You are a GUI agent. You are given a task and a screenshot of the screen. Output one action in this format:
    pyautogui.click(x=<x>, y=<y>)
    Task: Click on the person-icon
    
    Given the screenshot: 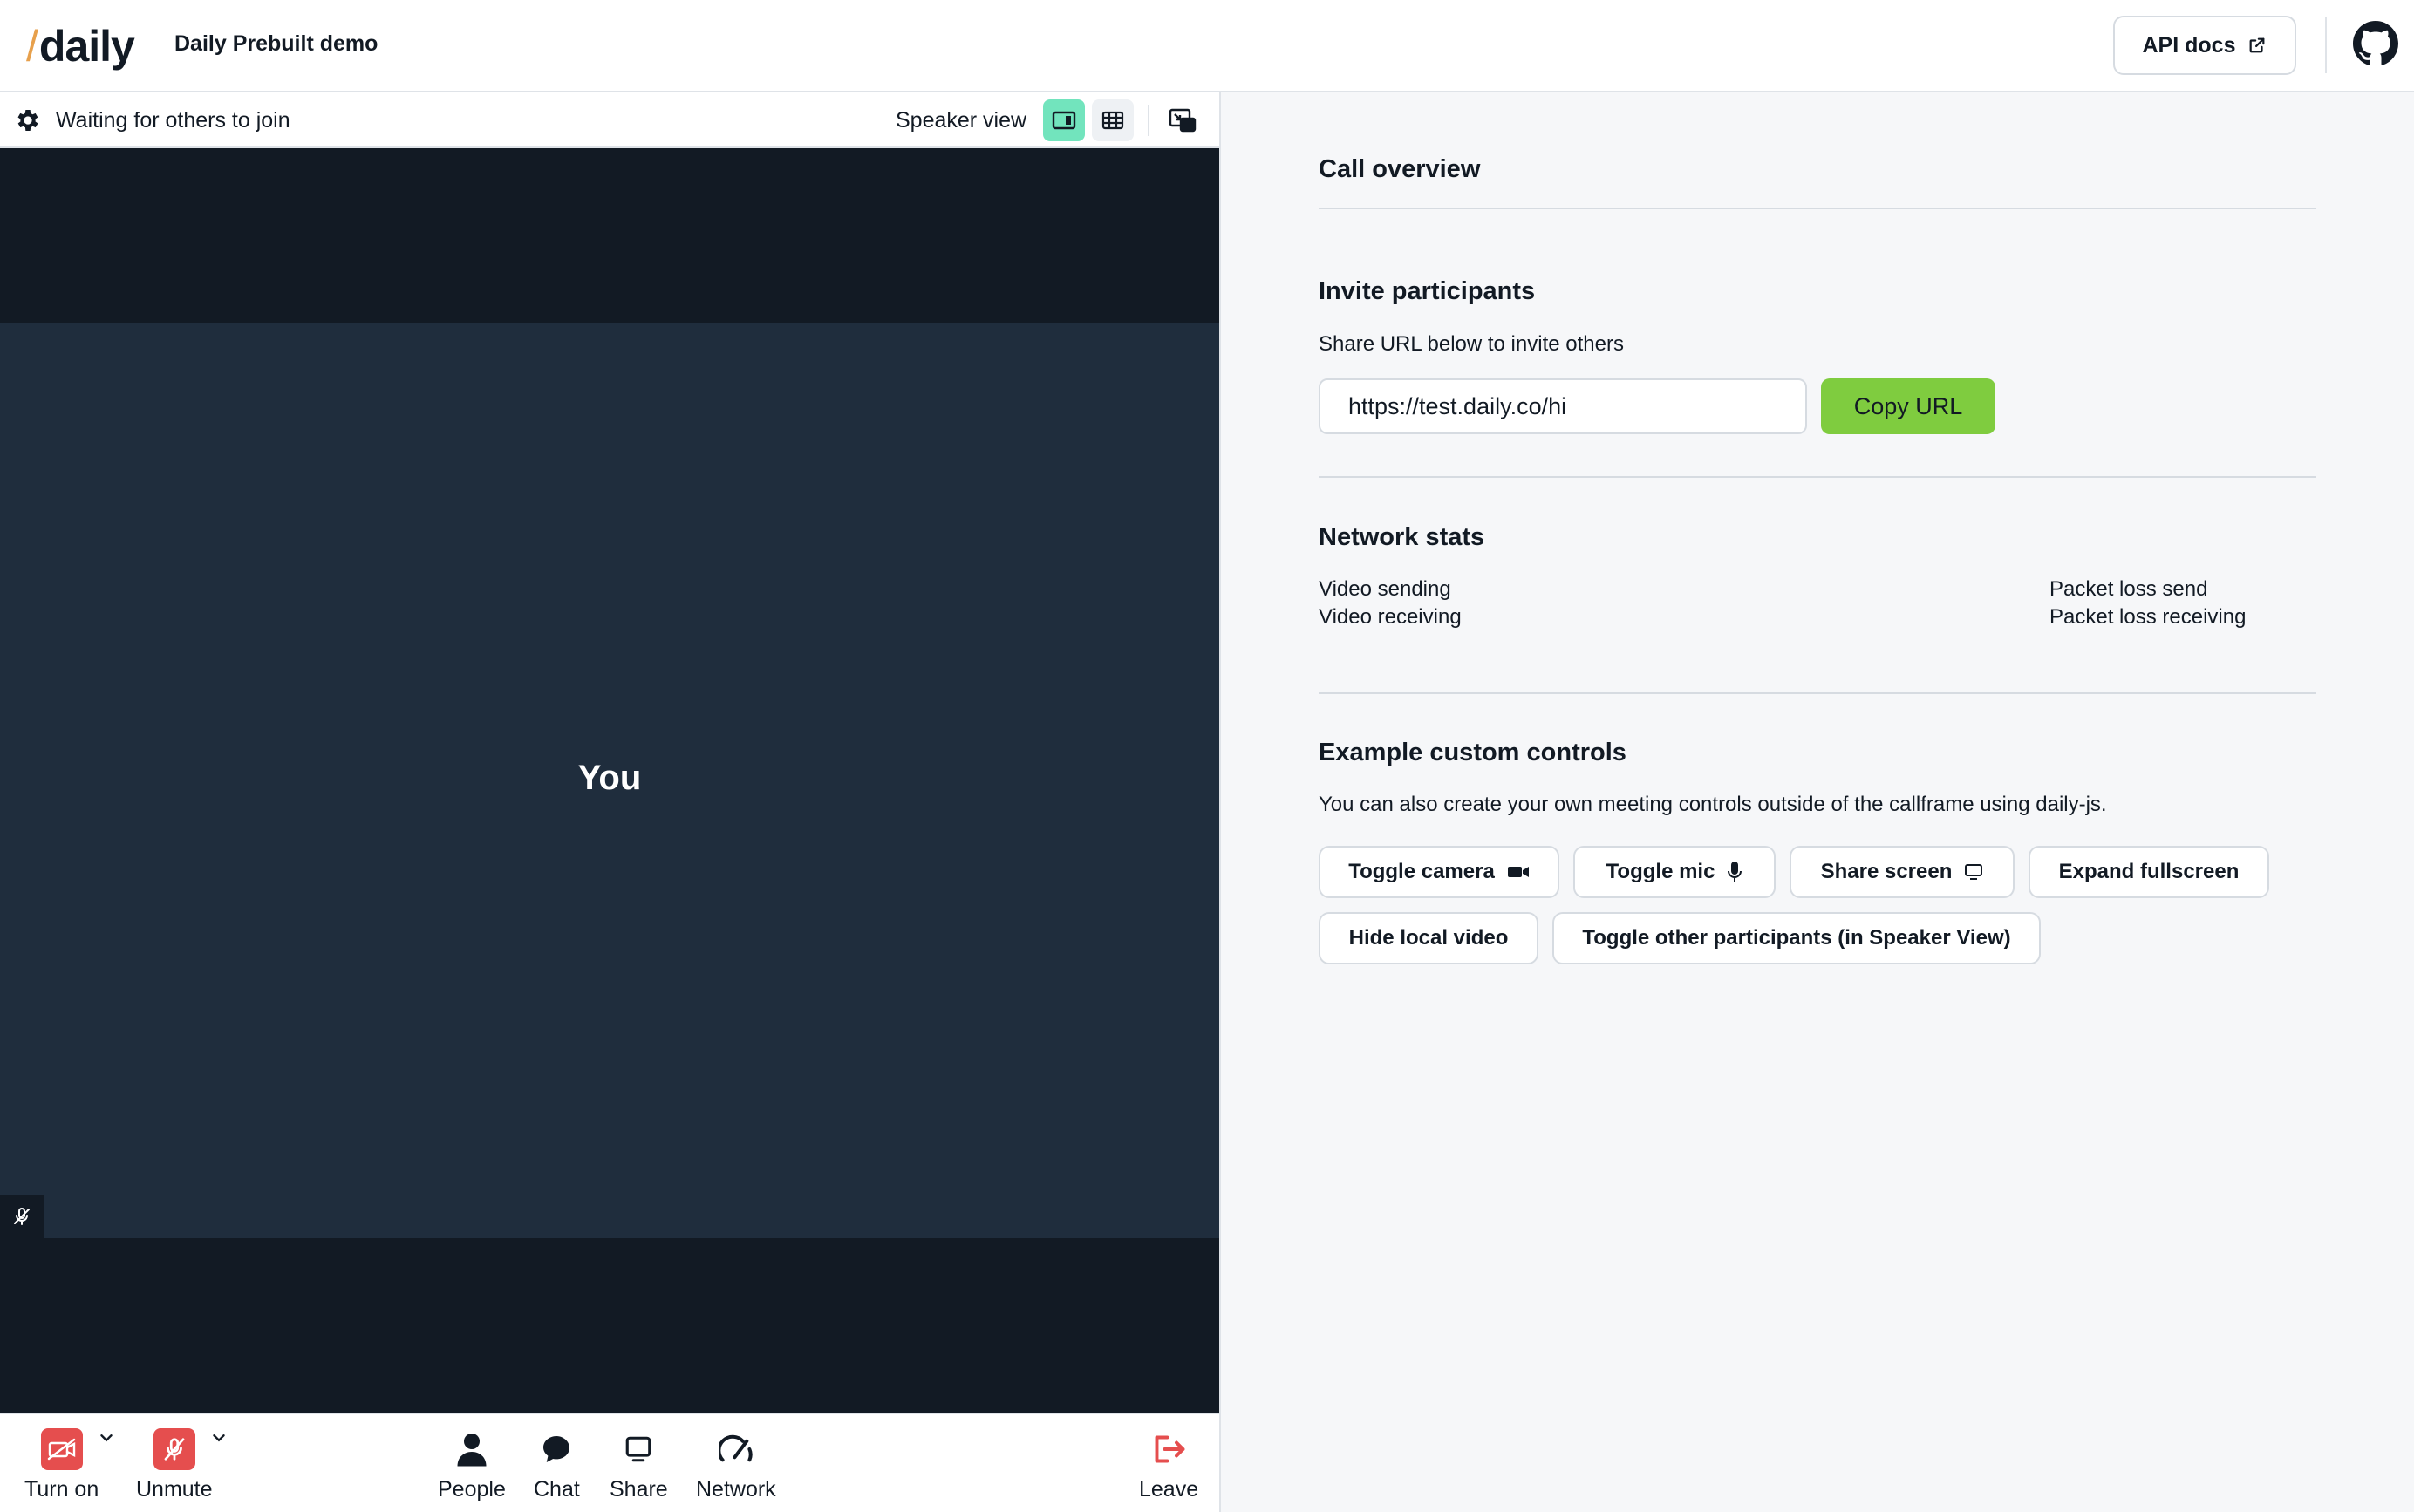 What is the action you would take?
    pyautogui.click(x=472, y=1450)
    